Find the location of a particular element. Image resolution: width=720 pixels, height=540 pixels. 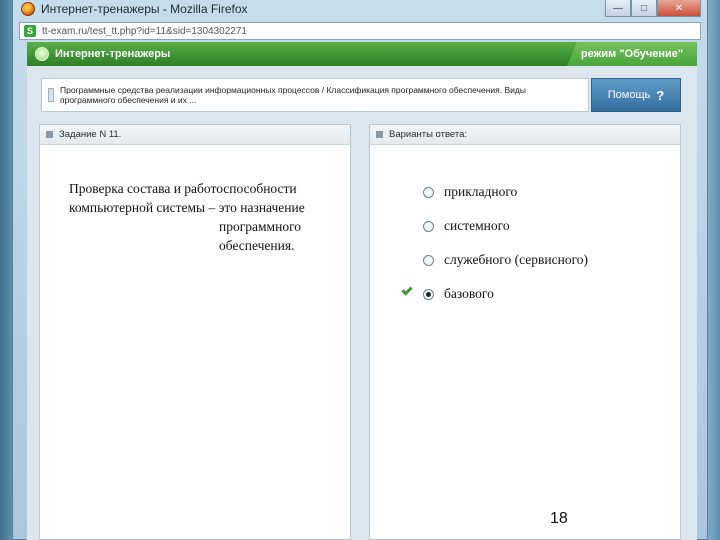

minimize-button: — is located at coordinates (618, 8).